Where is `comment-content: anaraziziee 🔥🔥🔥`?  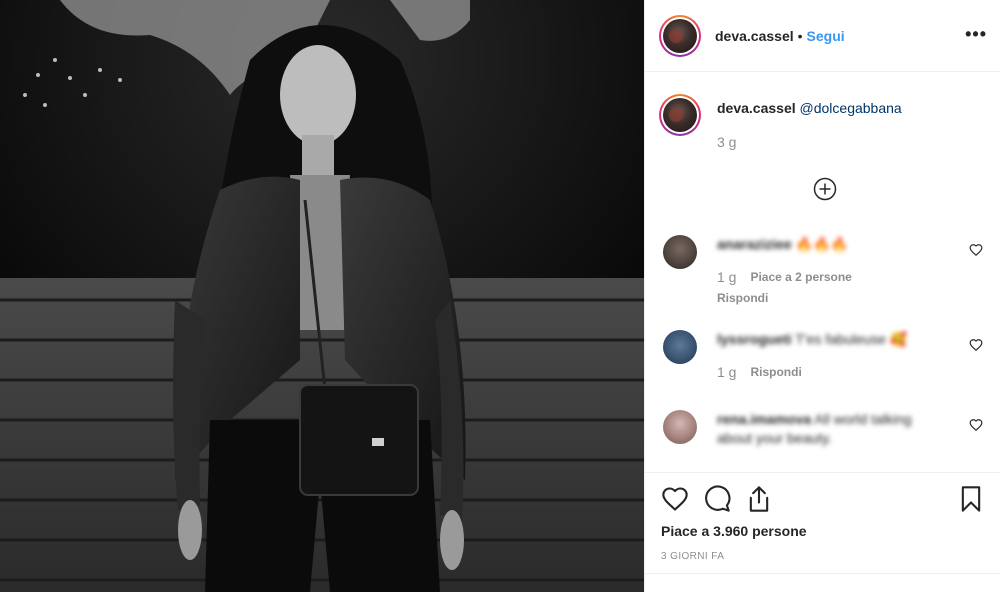 comment-content: anaraziziee 🔥🔥🔥 is located at coordinates (832, 244).